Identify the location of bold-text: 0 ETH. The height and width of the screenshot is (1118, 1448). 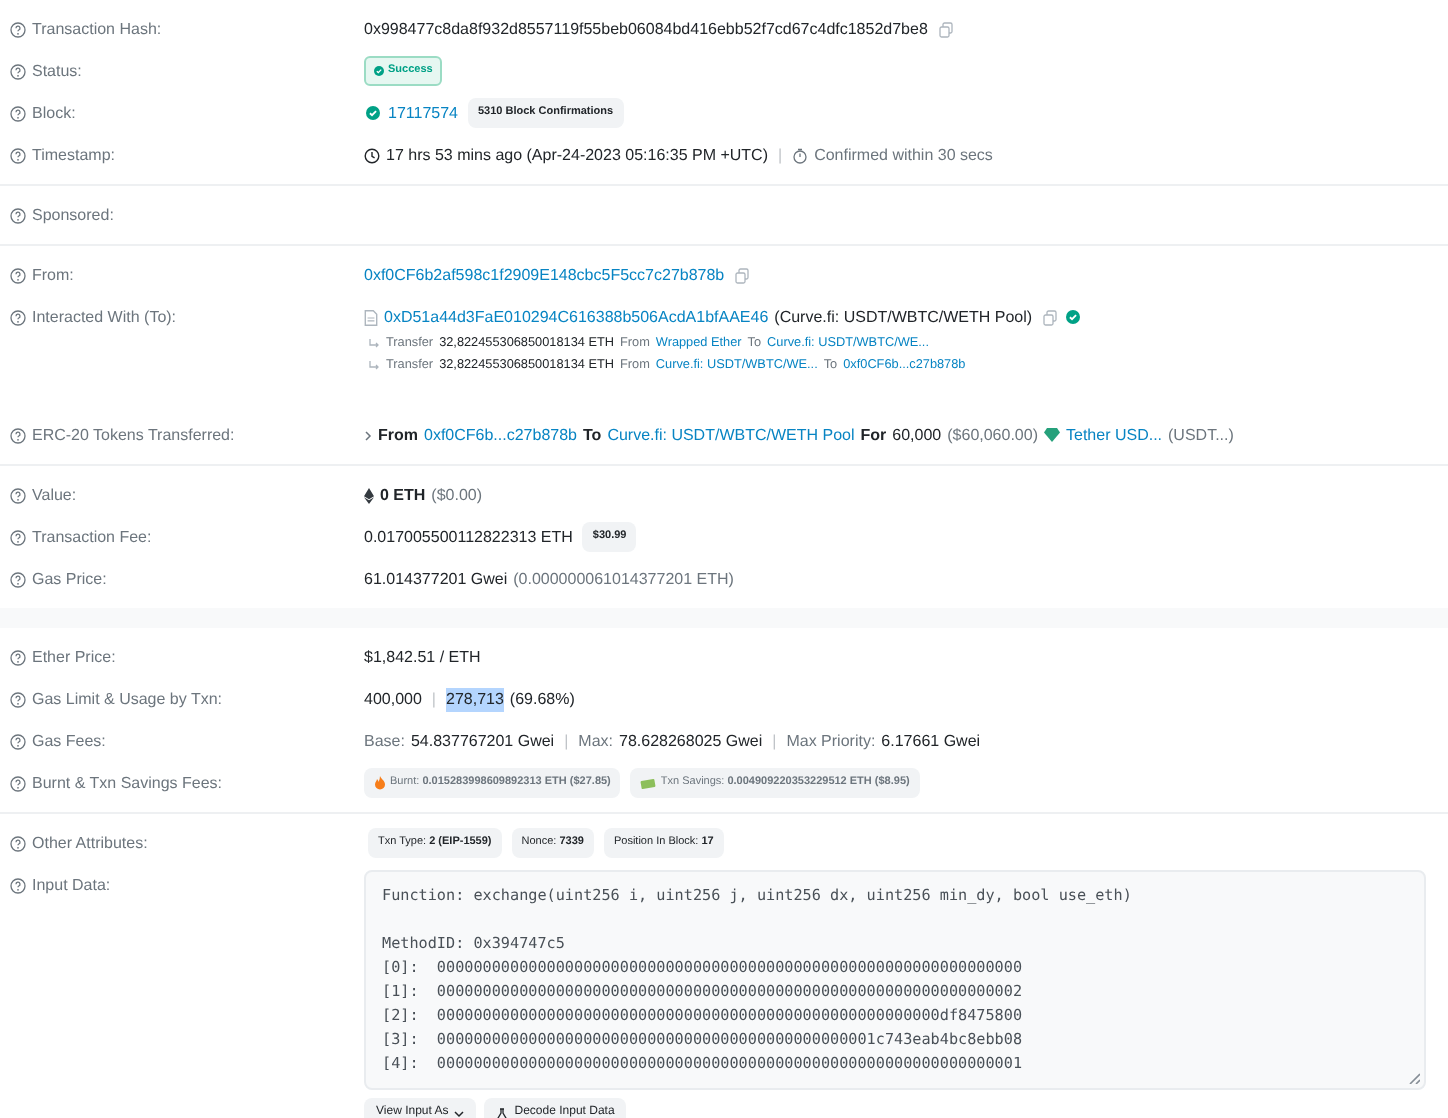
(403, 495).